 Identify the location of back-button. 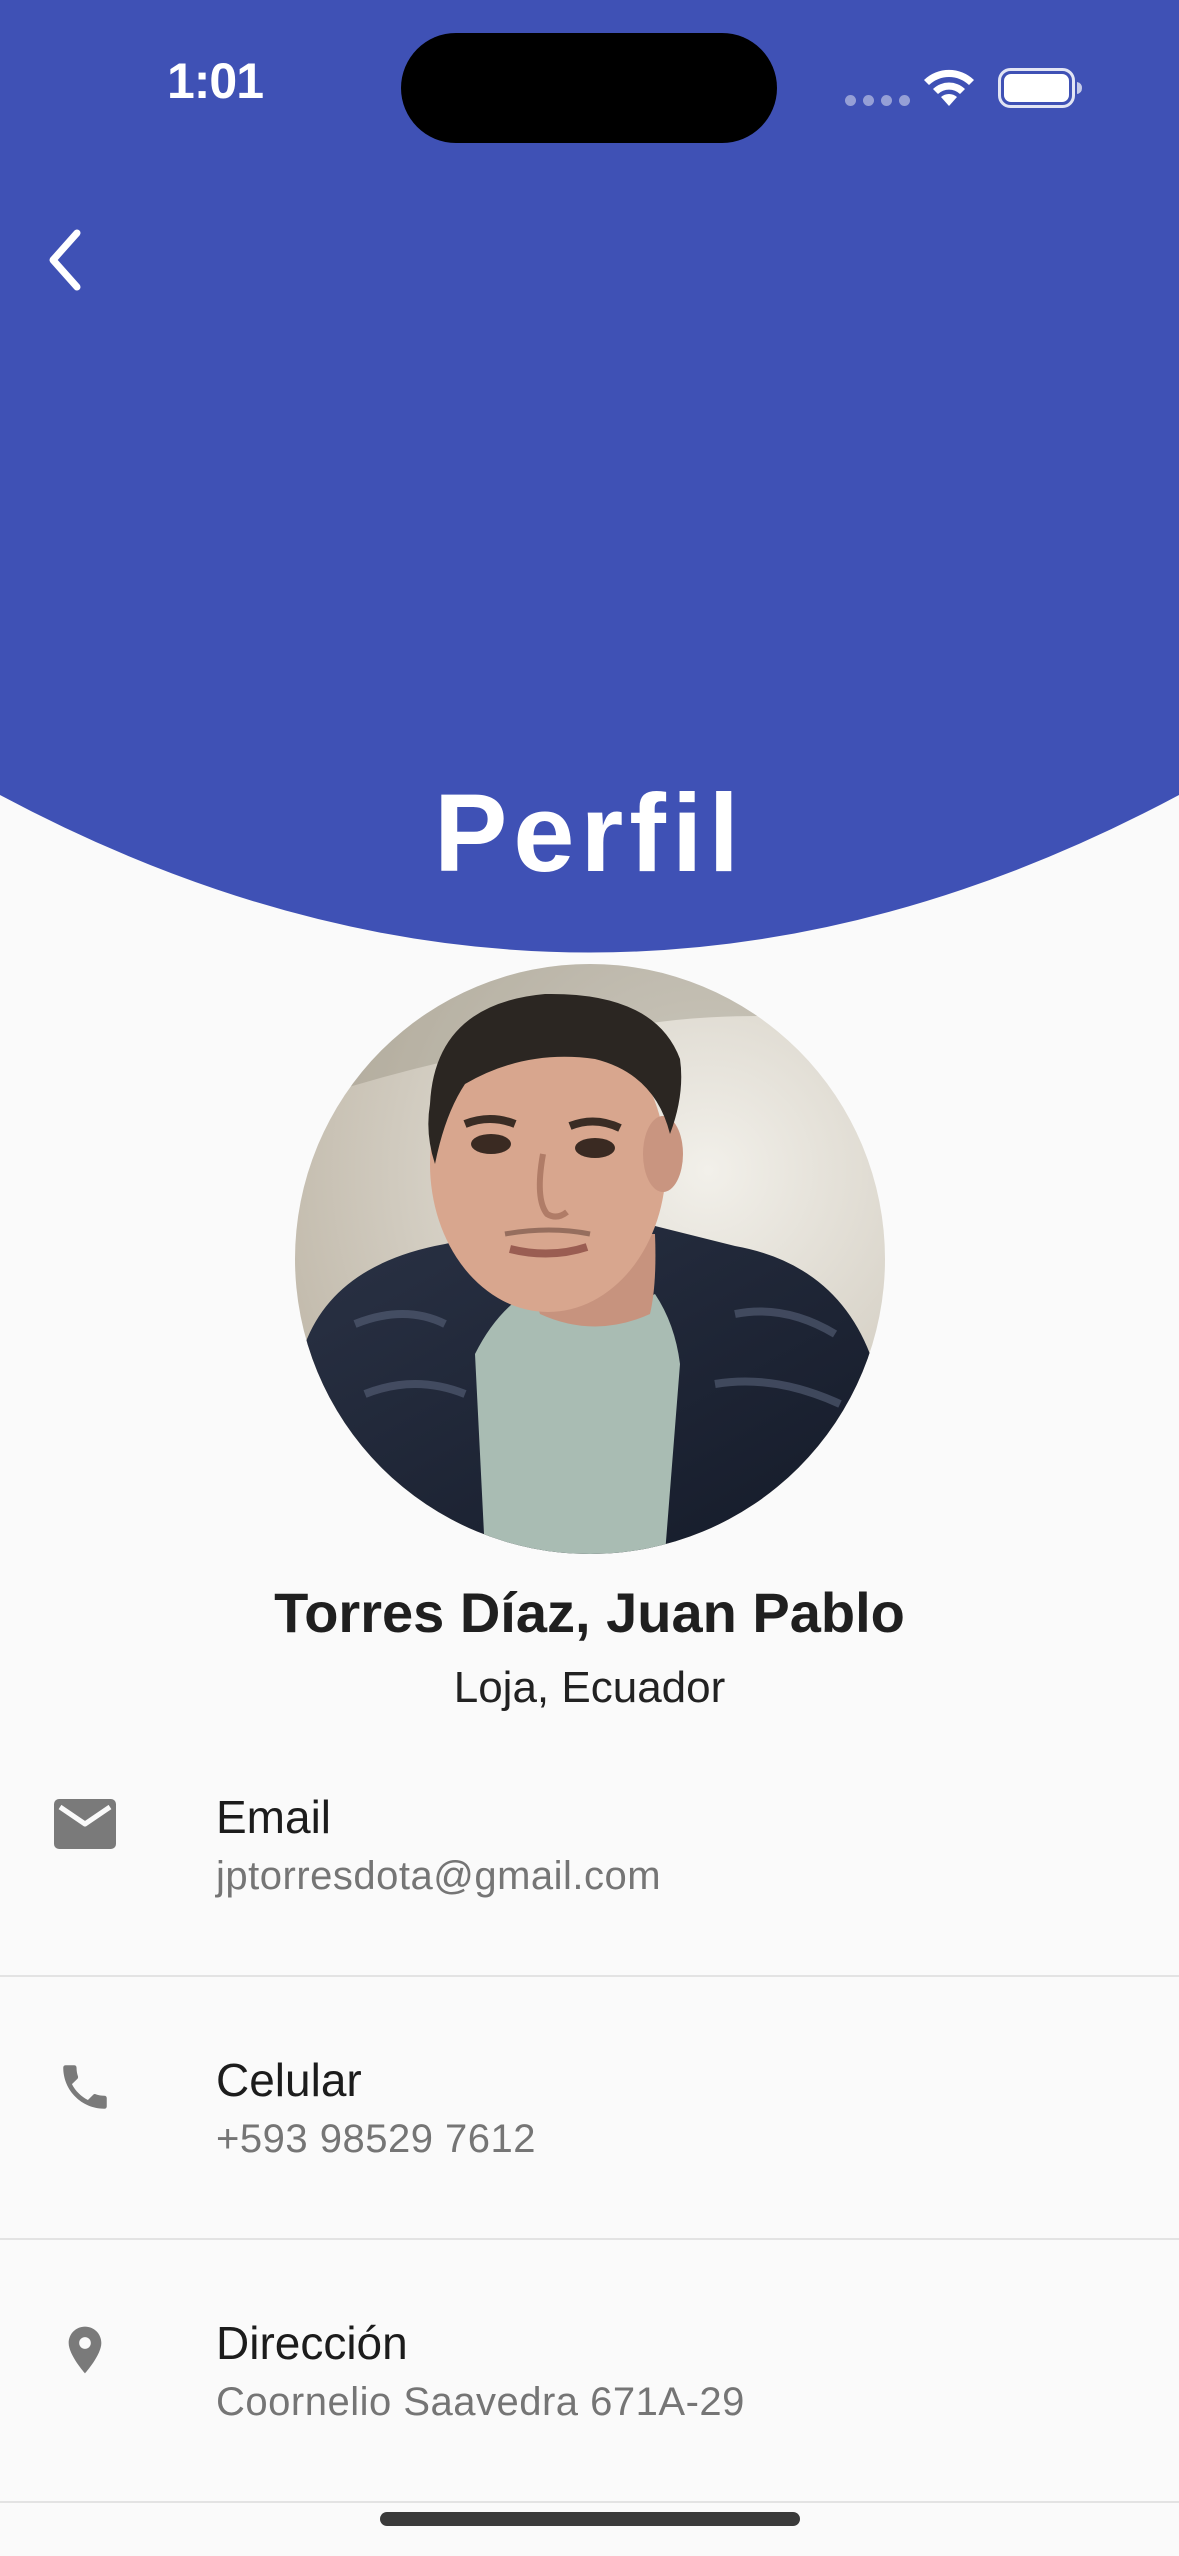
(65, 260).